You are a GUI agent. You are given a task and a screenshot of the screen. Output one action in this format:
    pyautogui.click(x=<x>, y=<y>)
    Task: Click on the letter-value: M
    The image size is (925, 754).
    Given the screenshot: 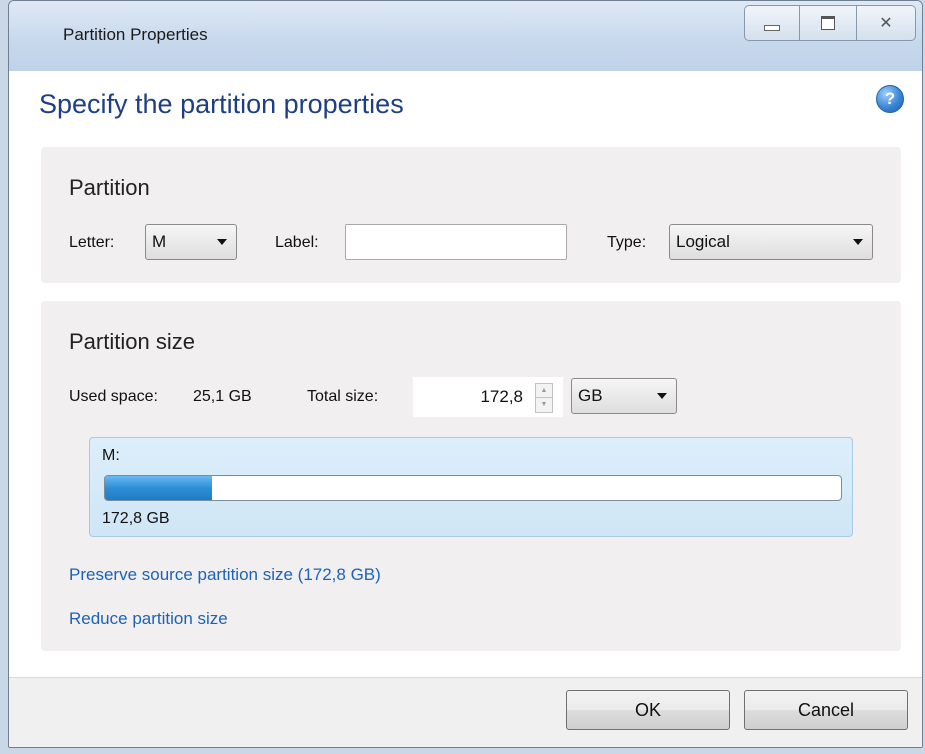 What is the action you would take?
    pyautogui.click(x=159, y=241)
    